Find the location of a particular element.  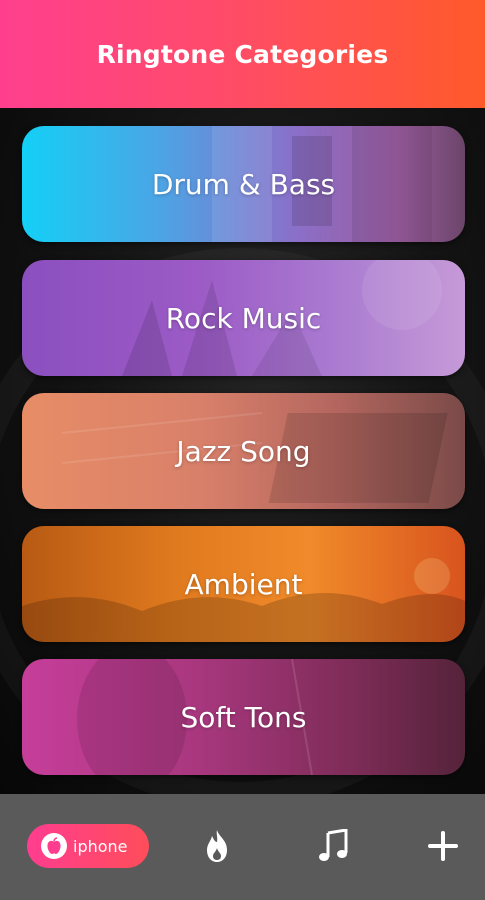

fire-icon is located at coordinates (217, 846).